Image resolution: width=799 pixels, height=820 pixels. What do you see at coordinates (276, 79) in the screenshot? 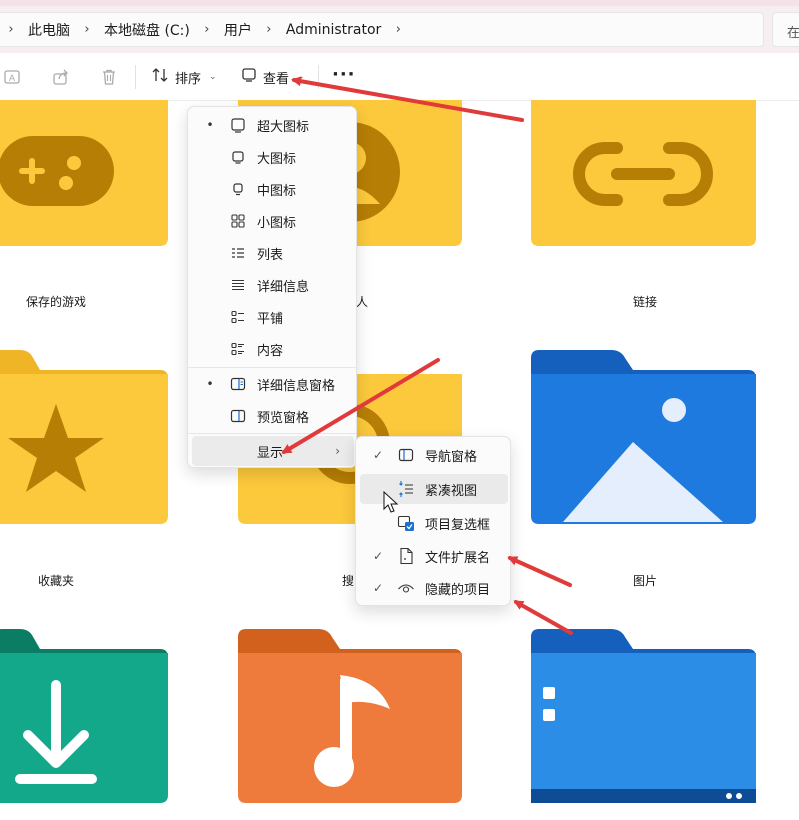
I see `view-label: 查看` at bounding box center [276, 79].